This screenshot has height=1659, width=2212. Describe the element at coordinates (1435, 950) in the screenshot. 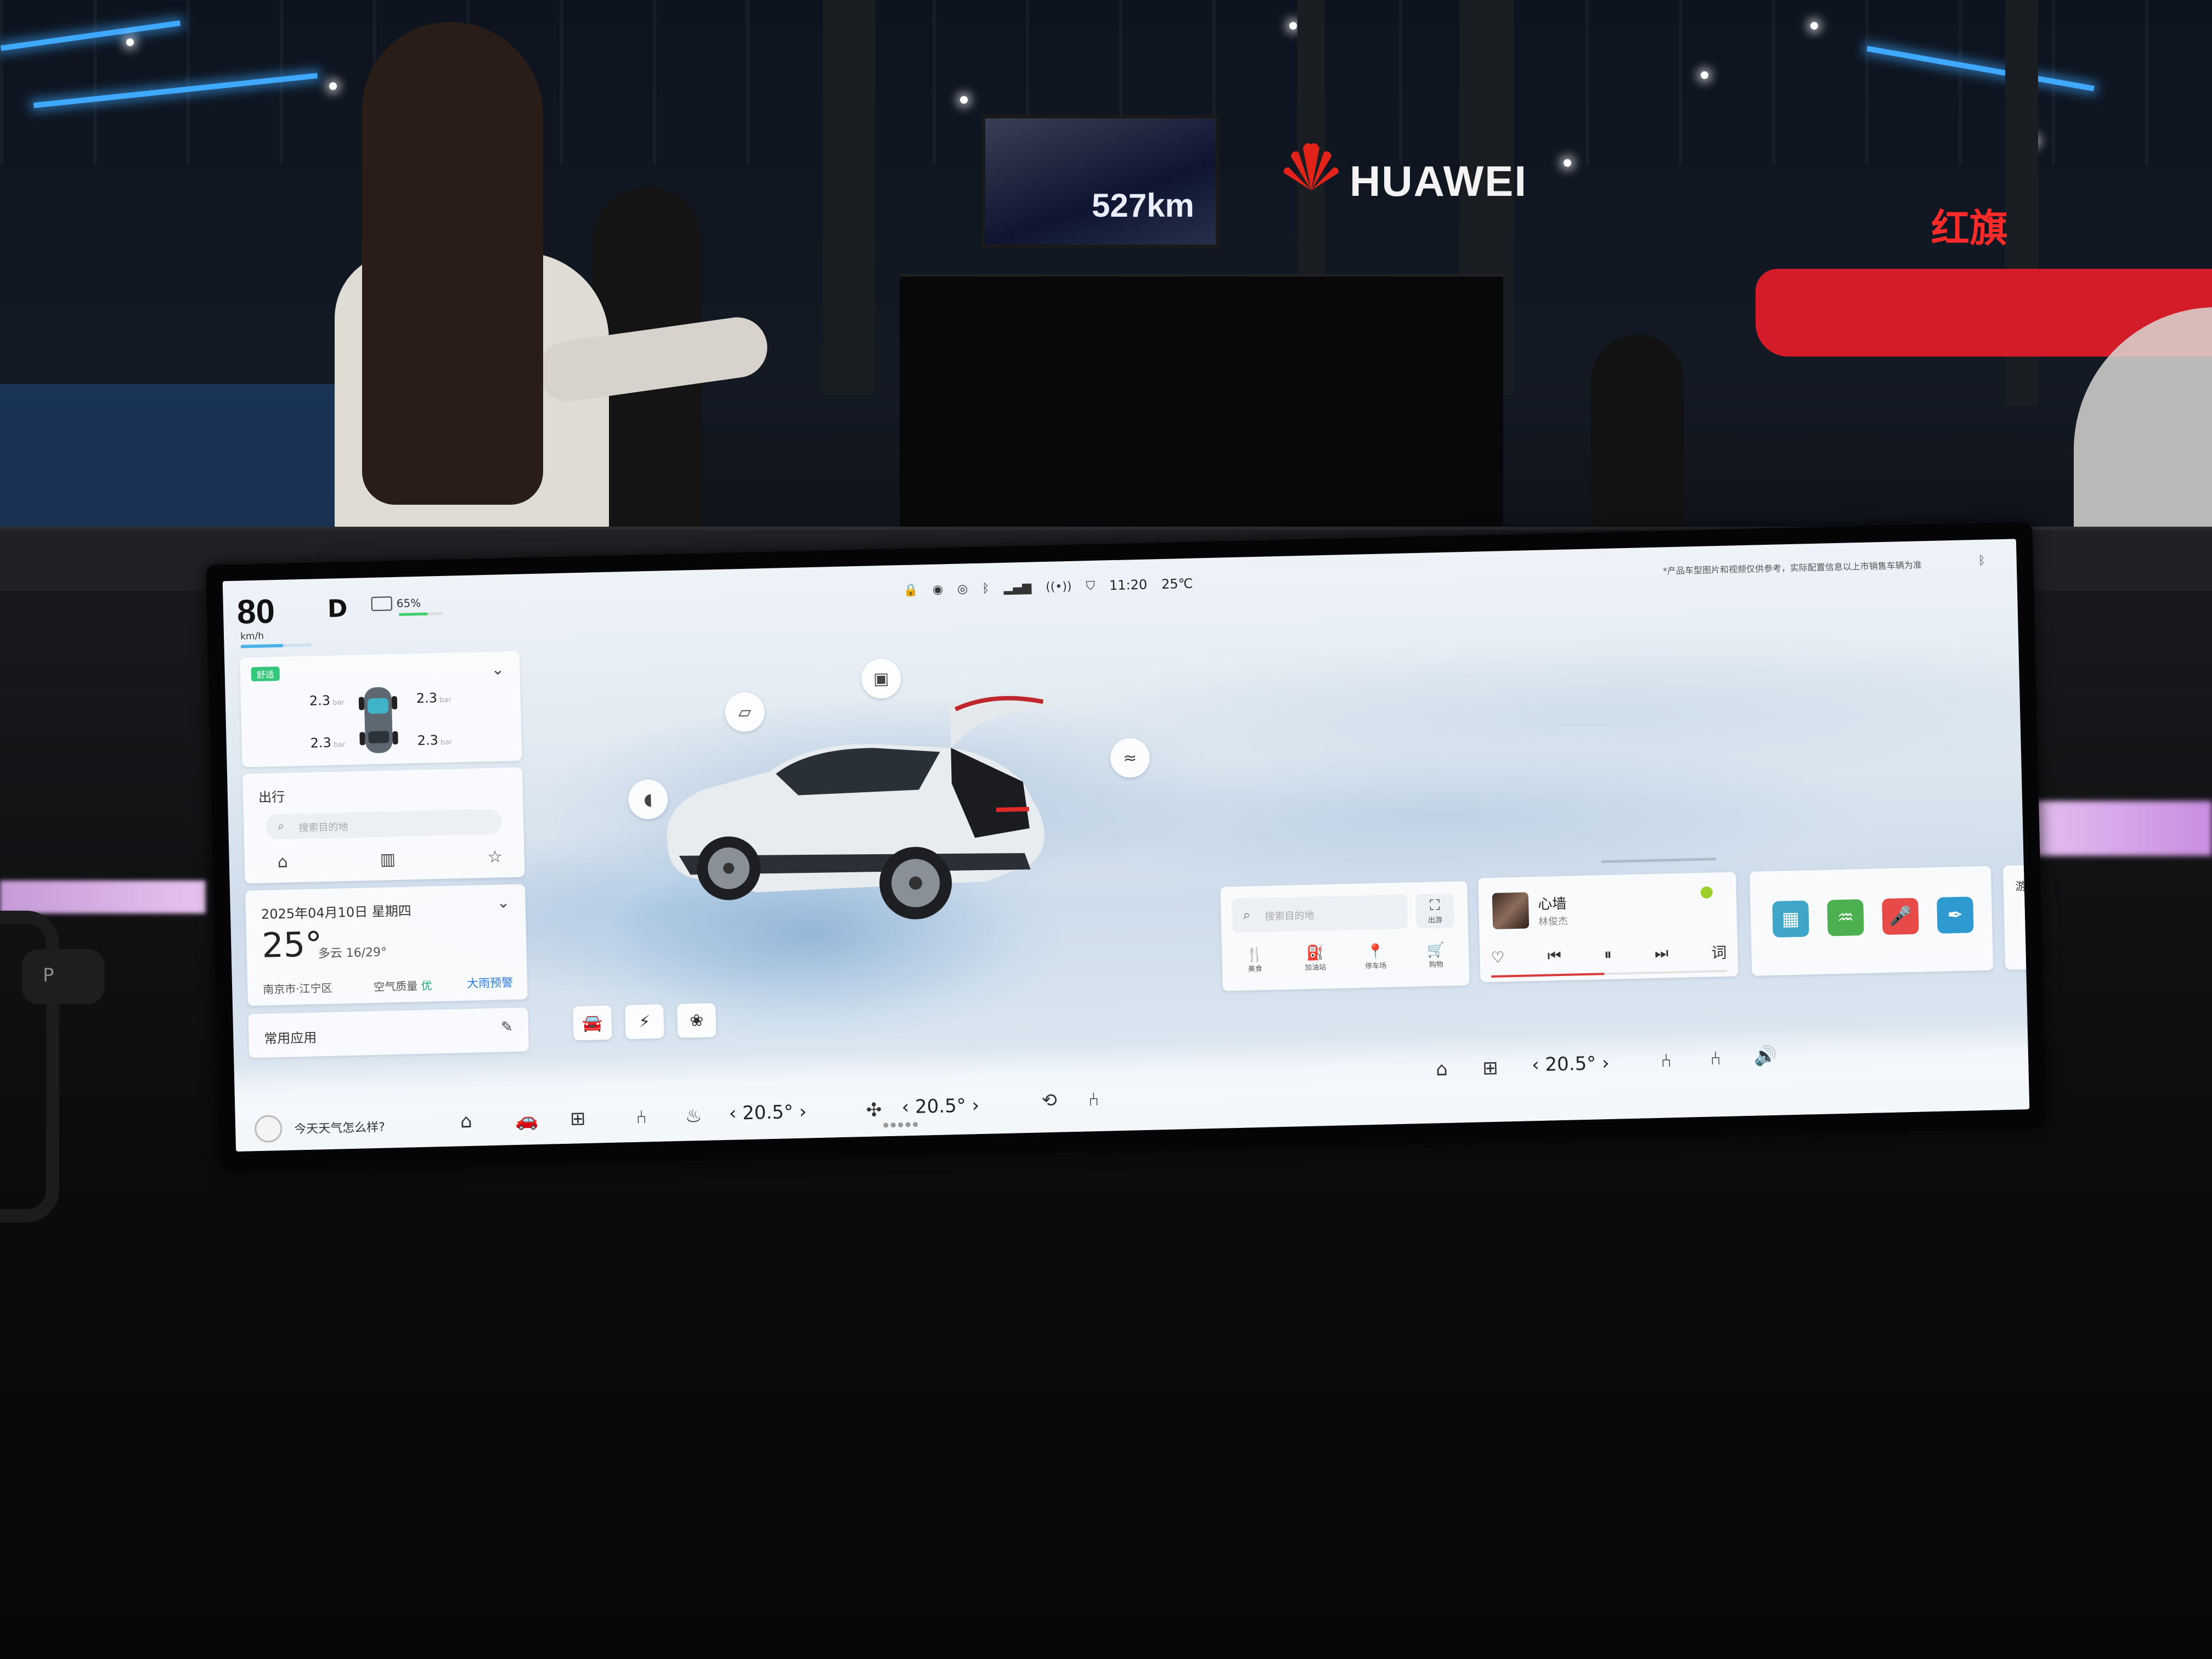

I see `cart-icon: 🛒` at that location.